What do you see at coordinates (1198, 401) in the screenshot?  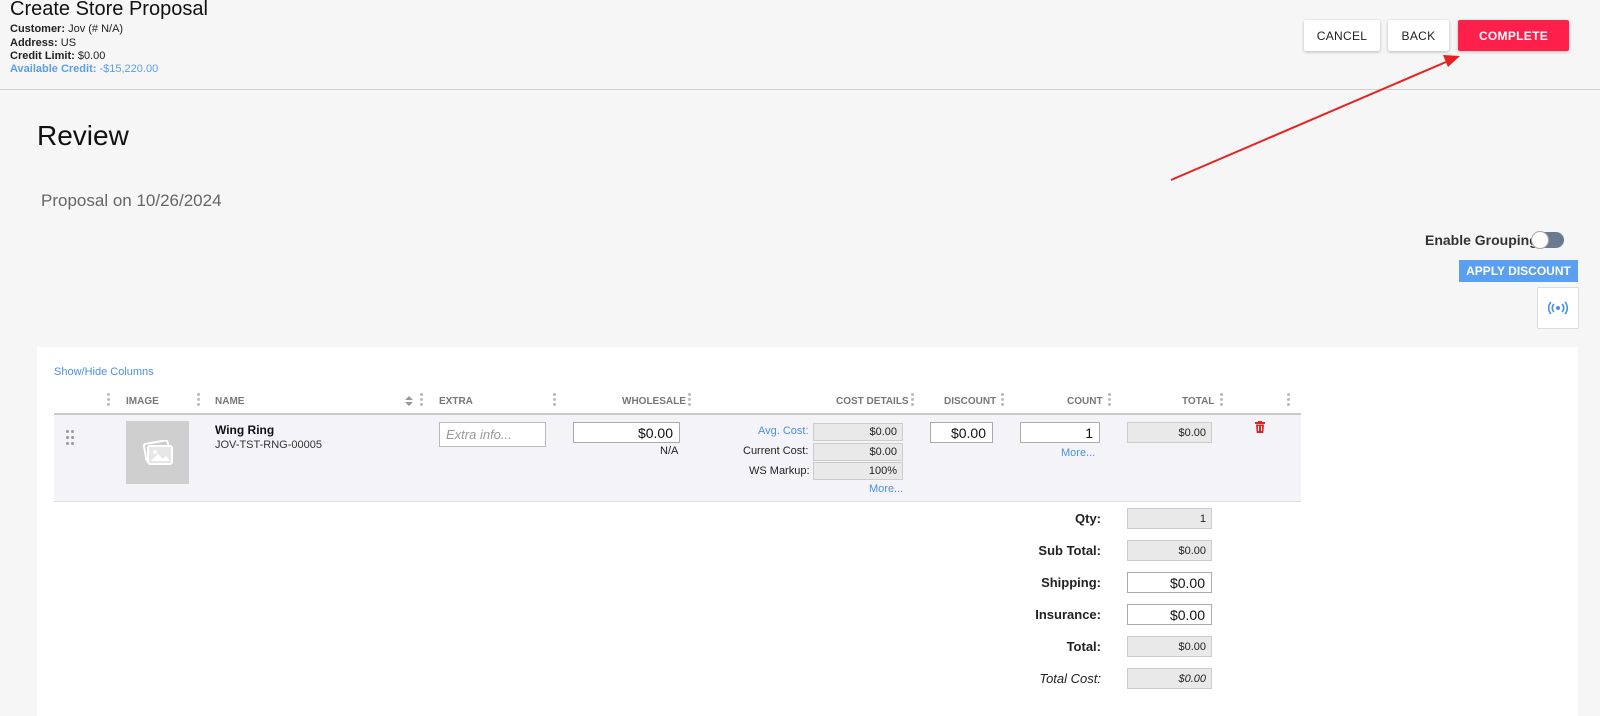 I see `column-header-total: TOTAL` at bounding box center [1198, 401].